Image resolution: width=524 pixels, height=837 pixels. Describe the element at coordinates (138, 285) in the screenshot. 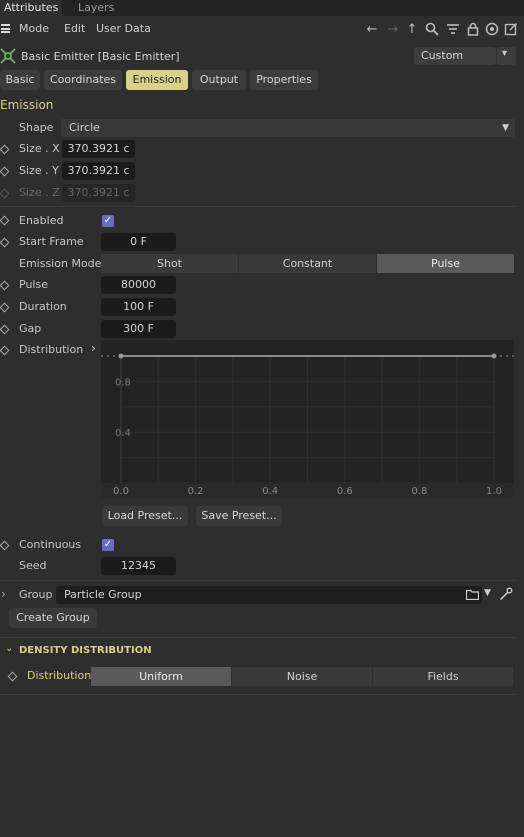

I see `pulse-field: 80000` at that location.